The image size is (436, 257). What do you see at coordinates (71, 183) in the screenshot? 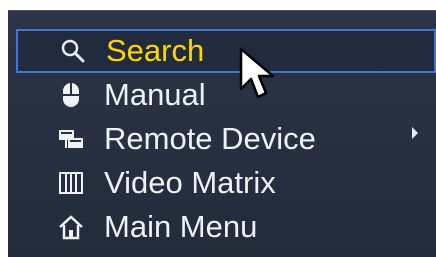
I see `video-matrix-icon` at bounding box center [71, 183].